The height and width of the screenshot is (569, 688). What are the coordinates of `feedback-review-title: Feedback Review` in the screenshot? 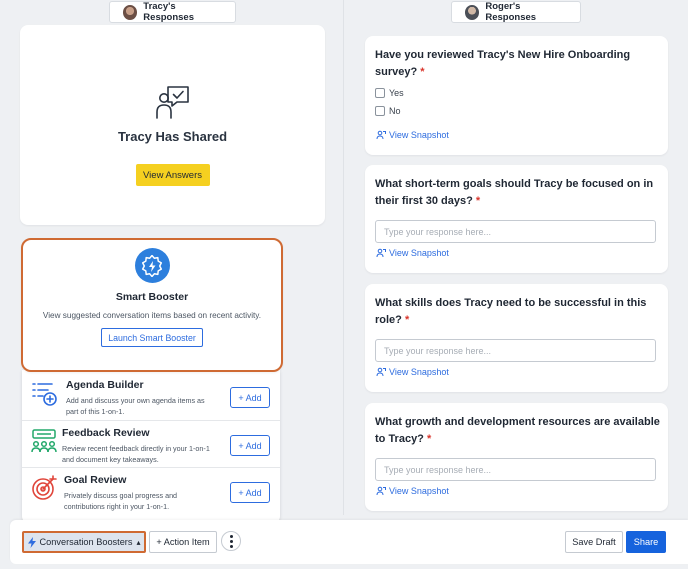 It's located at (106, 433).